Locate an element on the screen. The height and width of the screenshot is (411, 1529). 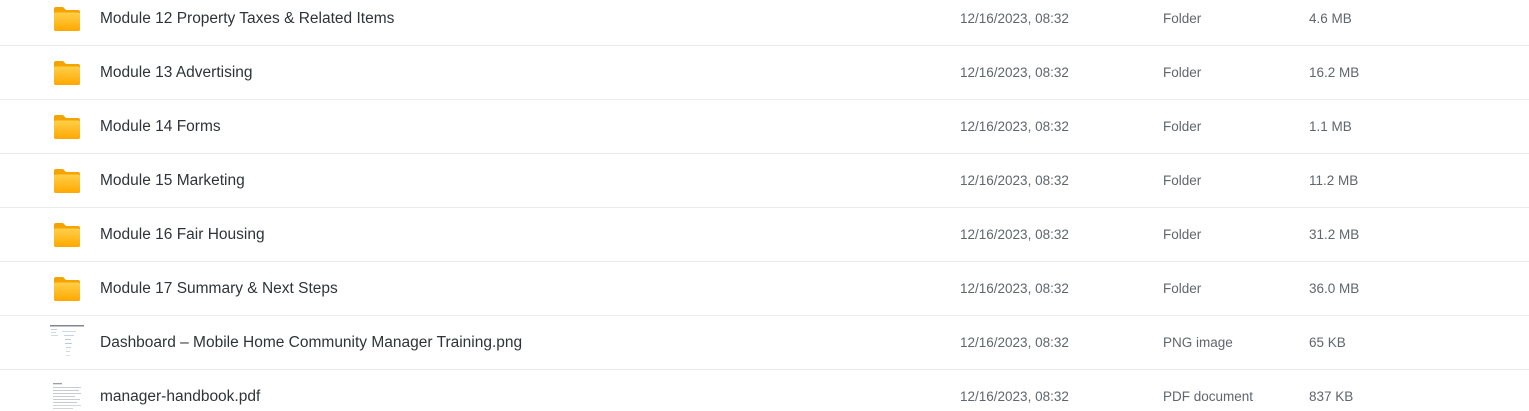
image-thumbnail-icon is located at coordinates (67, 343).